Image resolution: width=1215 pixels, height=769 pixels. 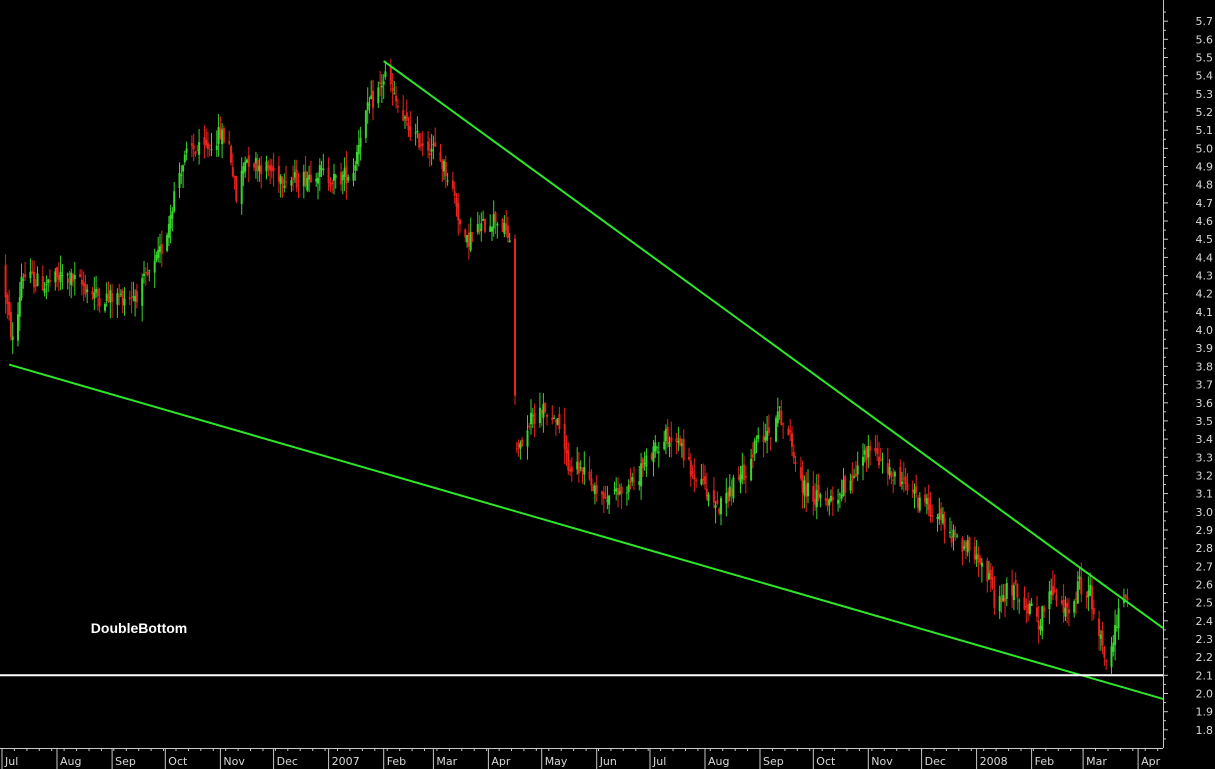 What do you see at coordinates (1044, 761) in the screenshot?
I see `x-tick-label: Feb` at bounding box center [1044, 761].